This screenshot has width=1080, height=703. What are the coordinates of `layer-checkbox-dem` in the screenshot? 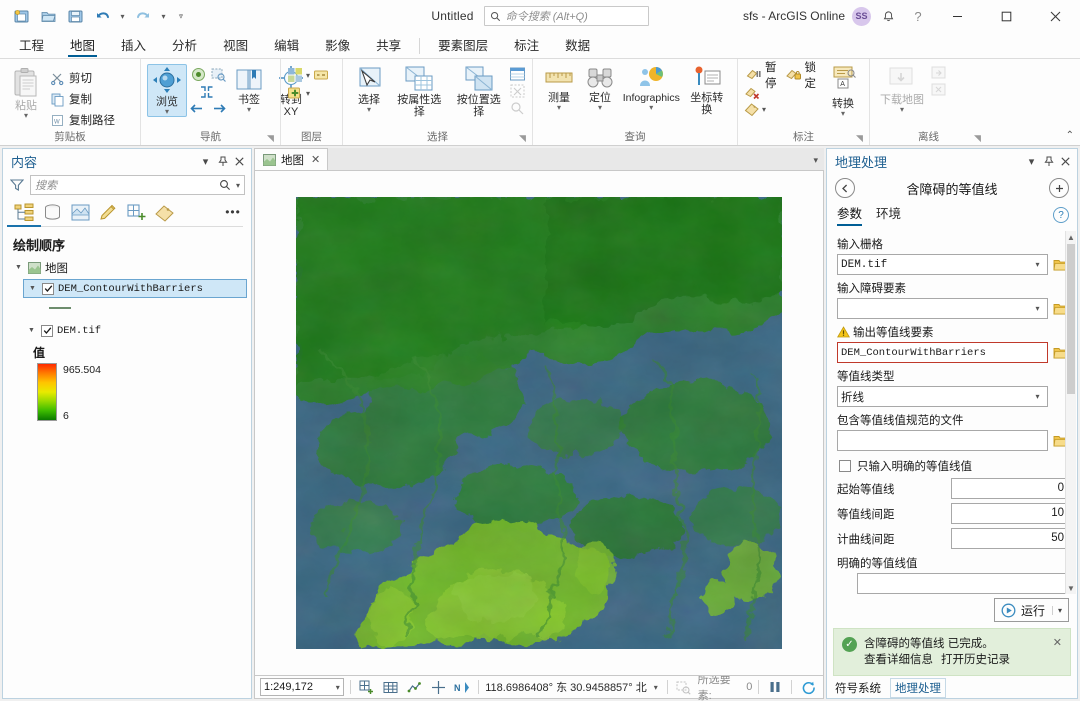 It's located at (47, 330).